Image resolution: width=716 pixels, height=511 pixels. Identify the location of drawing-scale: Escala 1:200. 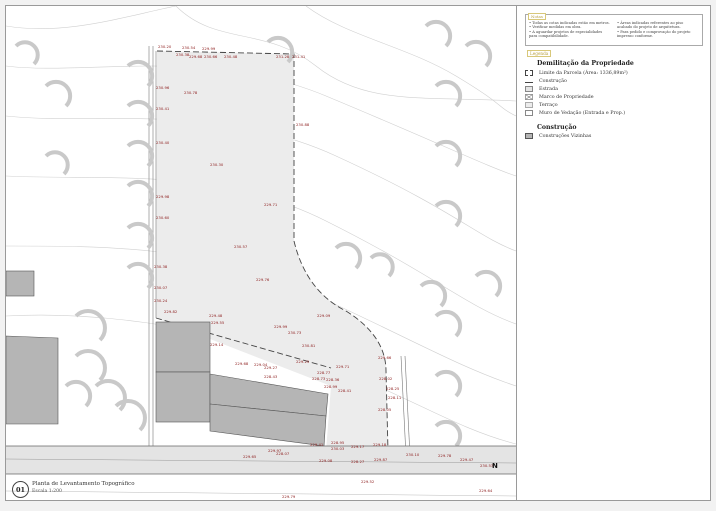
(47, 491).